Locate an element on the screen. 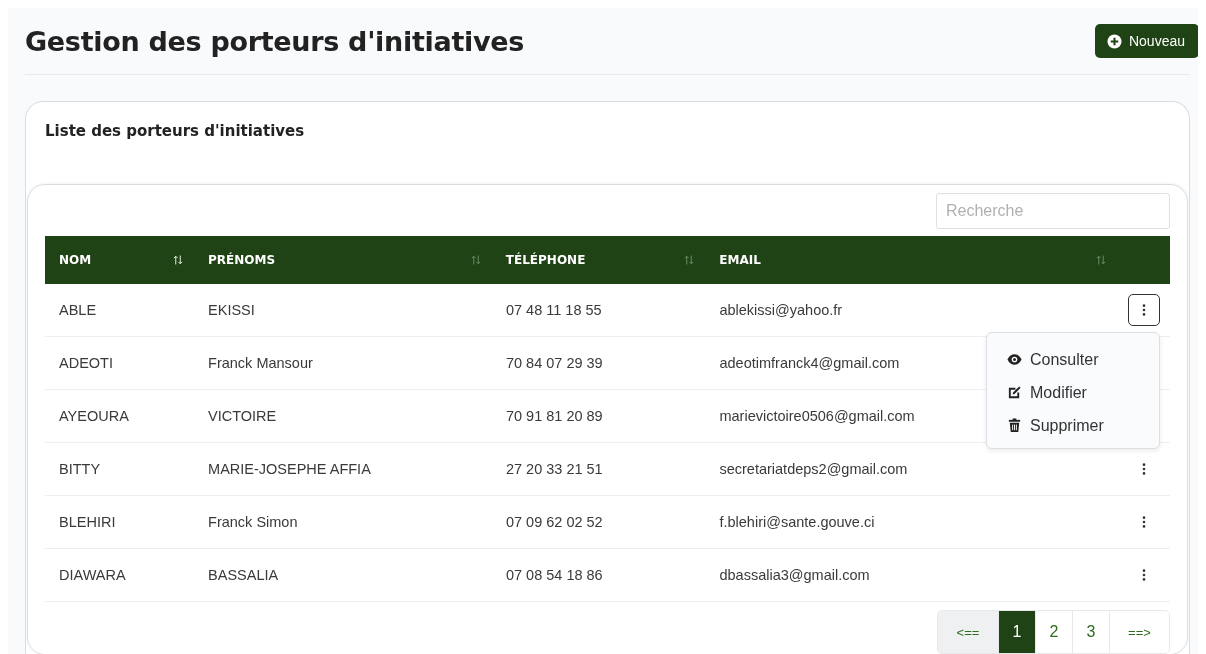 The width and height of the screenshot is (1206, 654). table-cell: BASSALIA is located at coordinates (243, 575).